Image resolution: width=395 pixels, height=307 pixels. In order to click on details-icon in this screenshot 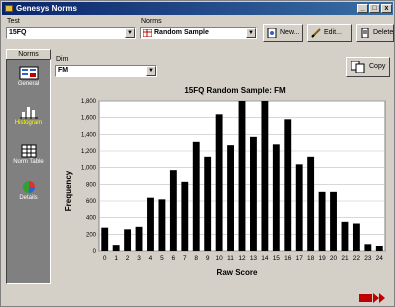, I will do `click(28, 187)`.